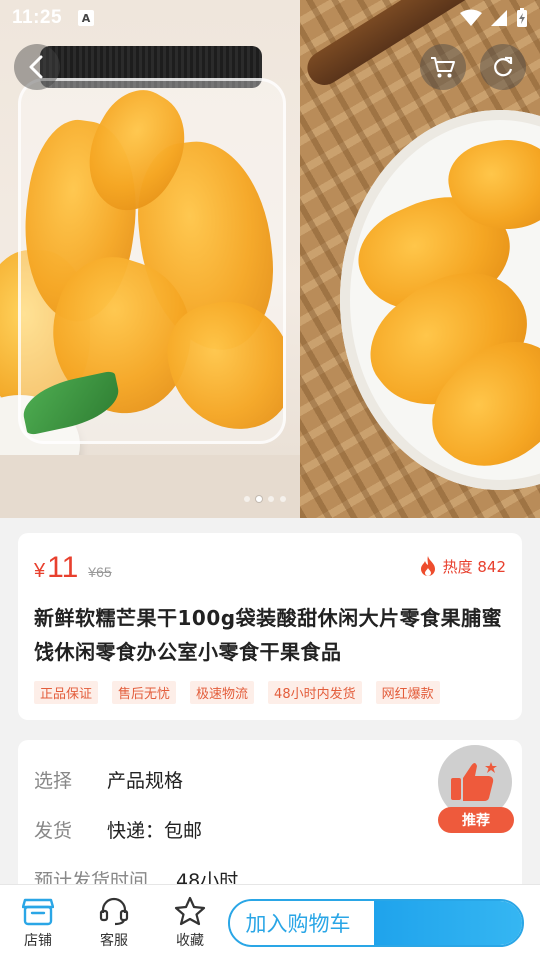 The width and height of the screenshot is (540, 960). What do you see at coordinates (37, 17) in the screenshot?
I see `status-time: 11:25` at bounding box center [37, 17].